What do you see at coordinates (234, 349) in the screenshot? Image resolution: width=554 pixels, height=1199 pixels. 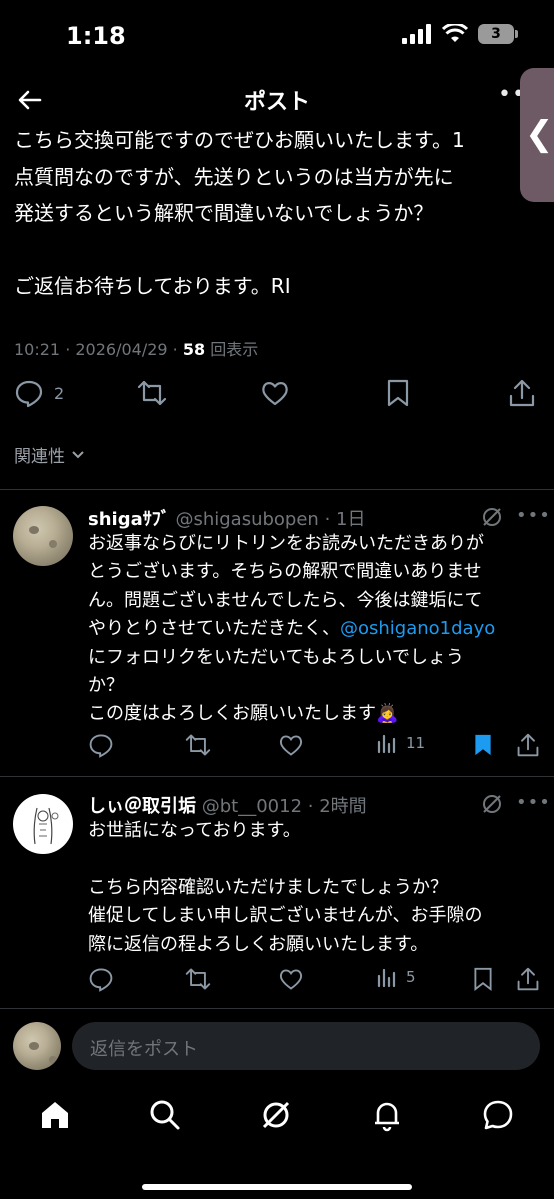 I see `view-label: 回表示` at bounding box center [234, 349].